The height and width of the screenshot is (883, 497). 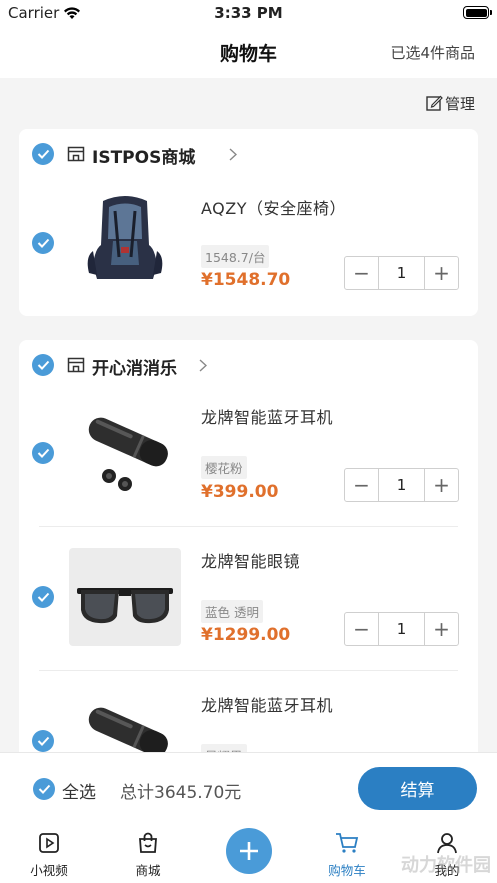 I want to click on battery-icon, so click(x=477, y=12).